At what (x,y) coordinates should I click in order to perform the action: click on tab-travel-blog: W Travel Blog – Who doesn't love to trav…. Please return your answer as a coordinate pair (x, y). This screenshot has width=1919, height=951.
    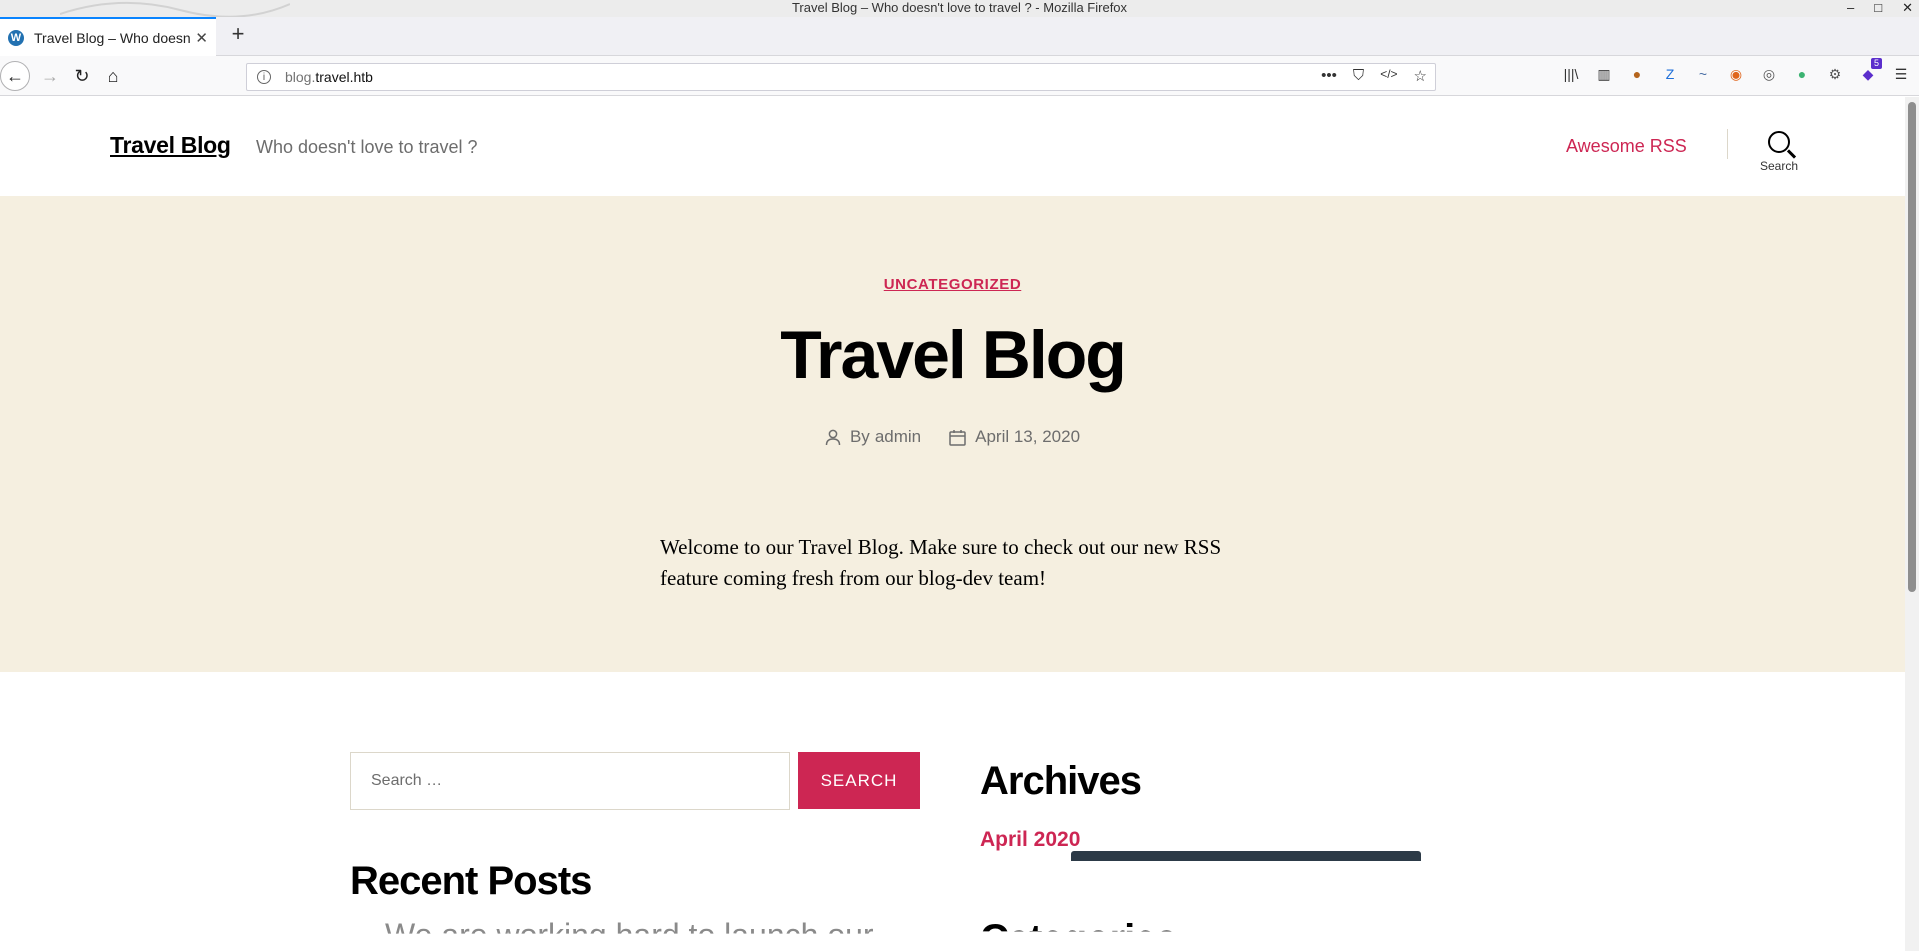
    Looking at the image, I should click on (108, 36).